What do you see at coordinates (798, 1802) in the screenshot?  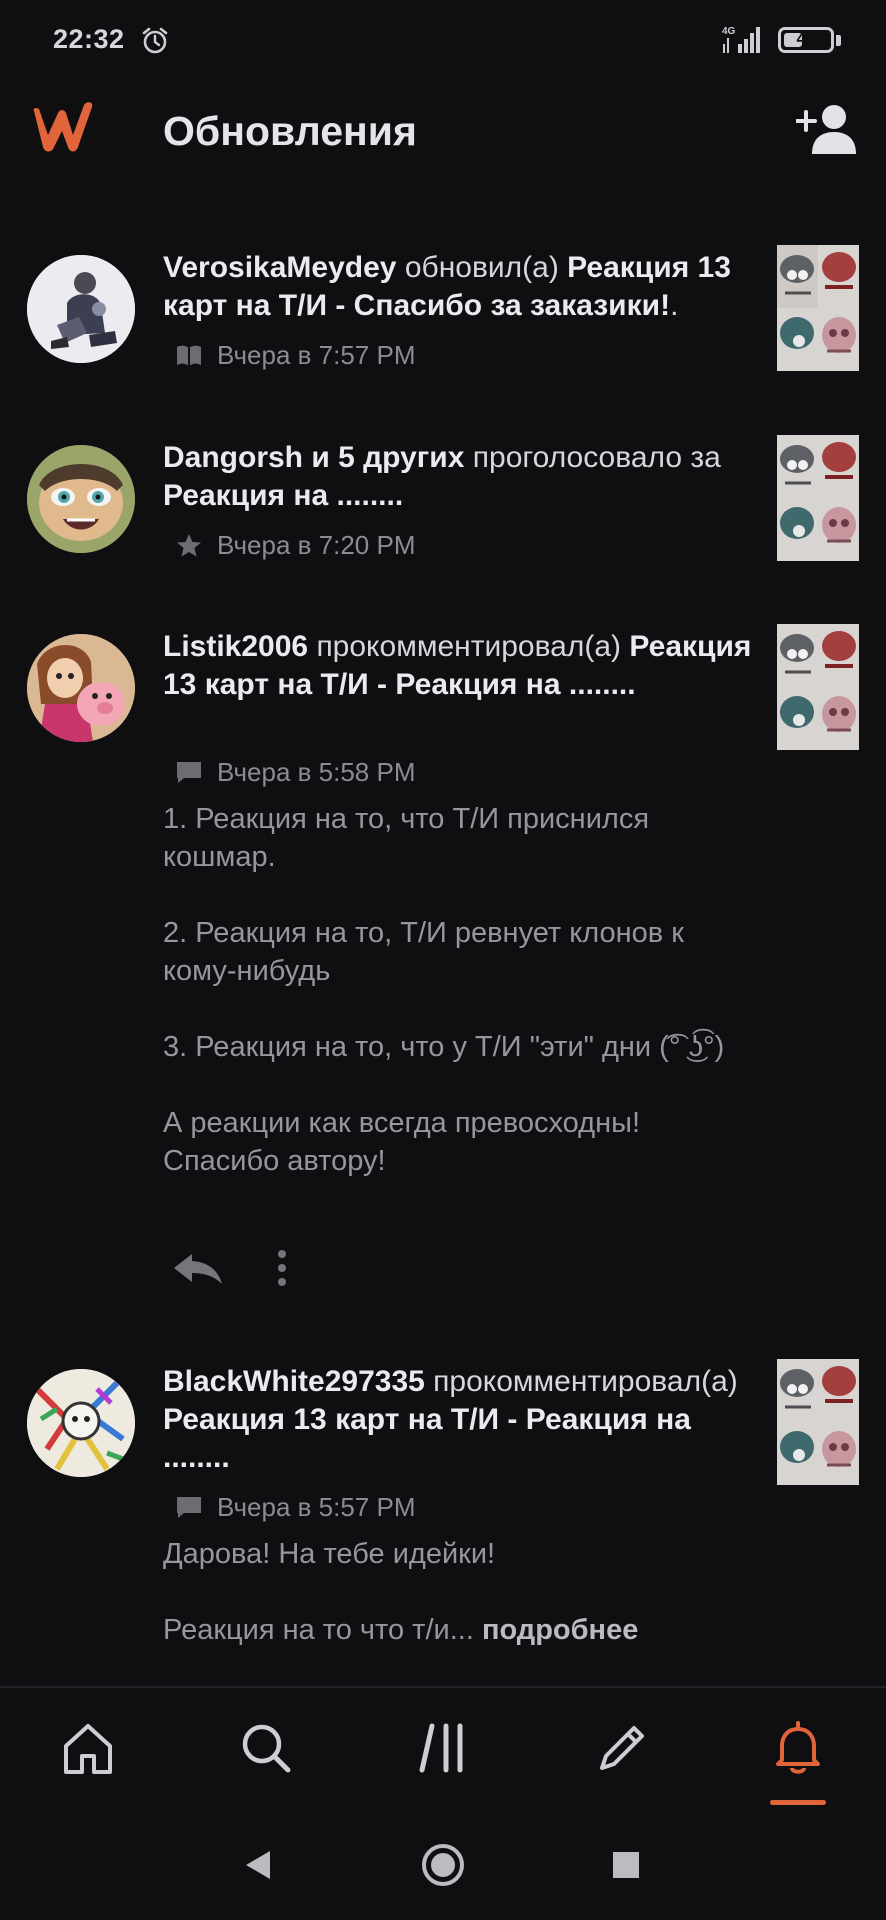 I see `active-tab-indicator` at bounding box center [798, 1802].